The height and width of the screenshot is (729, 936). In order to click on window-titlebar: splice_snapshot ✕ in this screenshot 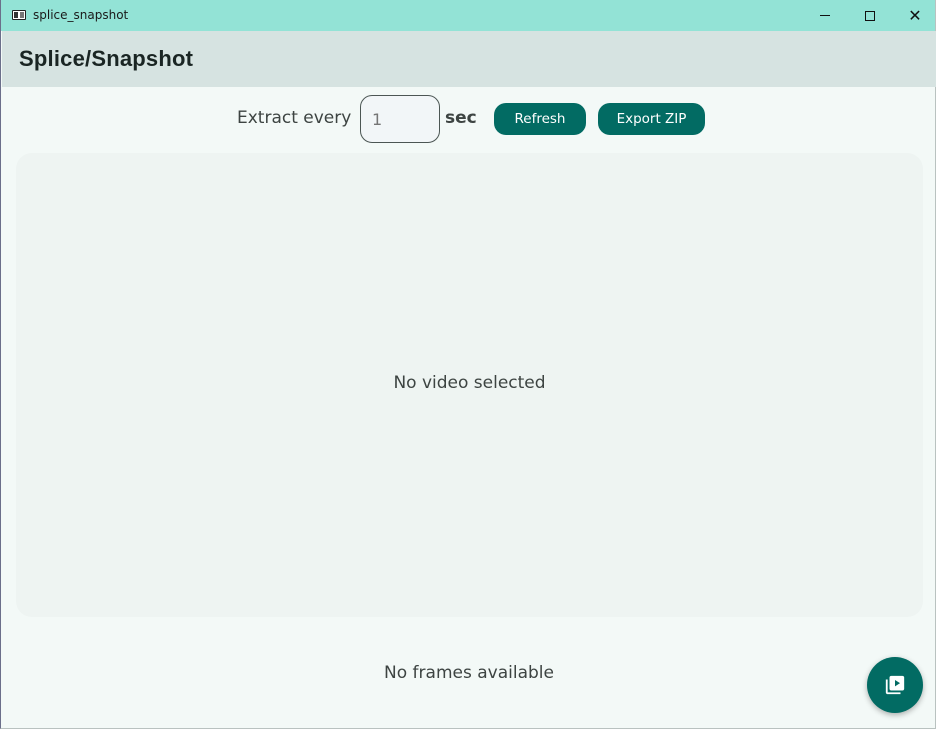, I will do `click(468, 15)`.